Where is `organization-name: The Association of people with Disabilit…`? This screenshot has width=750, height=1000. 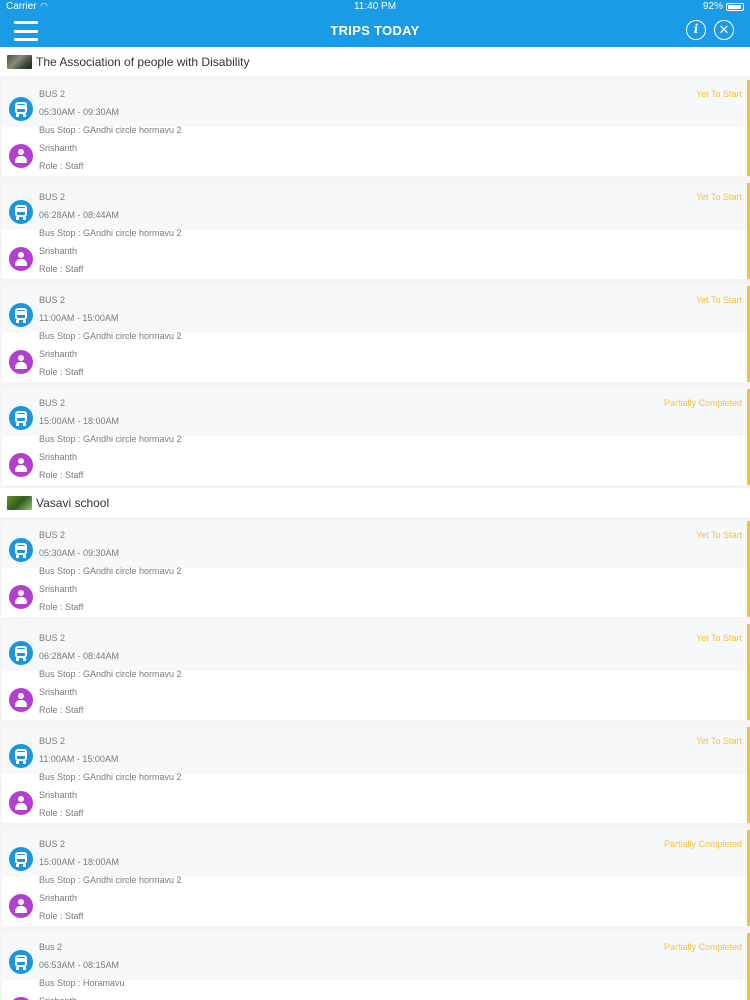 organization-name: The Association of people with Disabilit… is located at coordinates (143, 61).